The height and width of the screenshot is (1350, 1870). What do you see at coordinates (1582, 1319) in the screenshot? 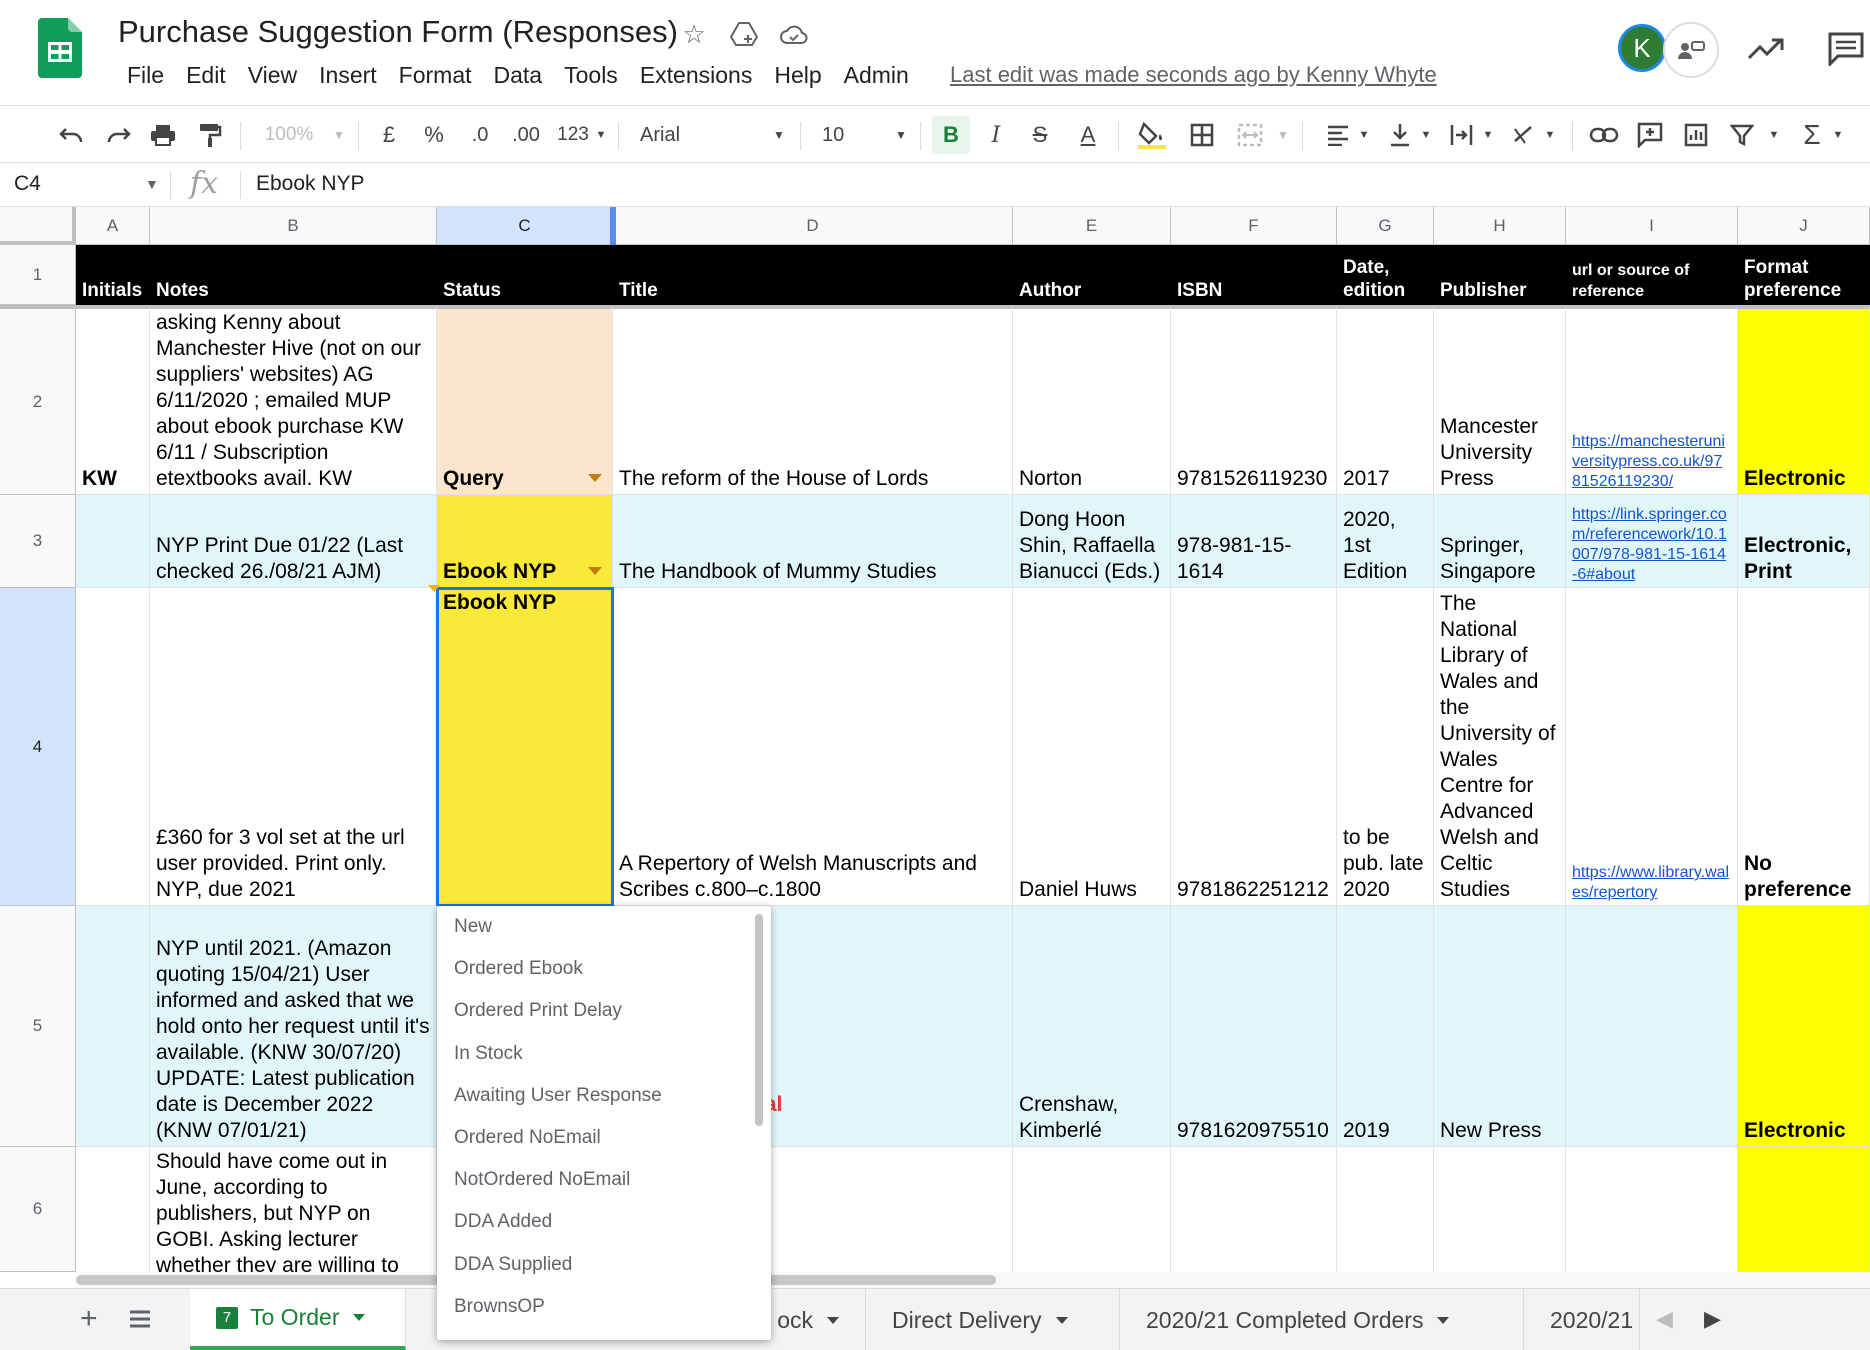
I see `sheet-tab-2020-21-partial: 2020/21 I` at bounding box center [1582, 1319].